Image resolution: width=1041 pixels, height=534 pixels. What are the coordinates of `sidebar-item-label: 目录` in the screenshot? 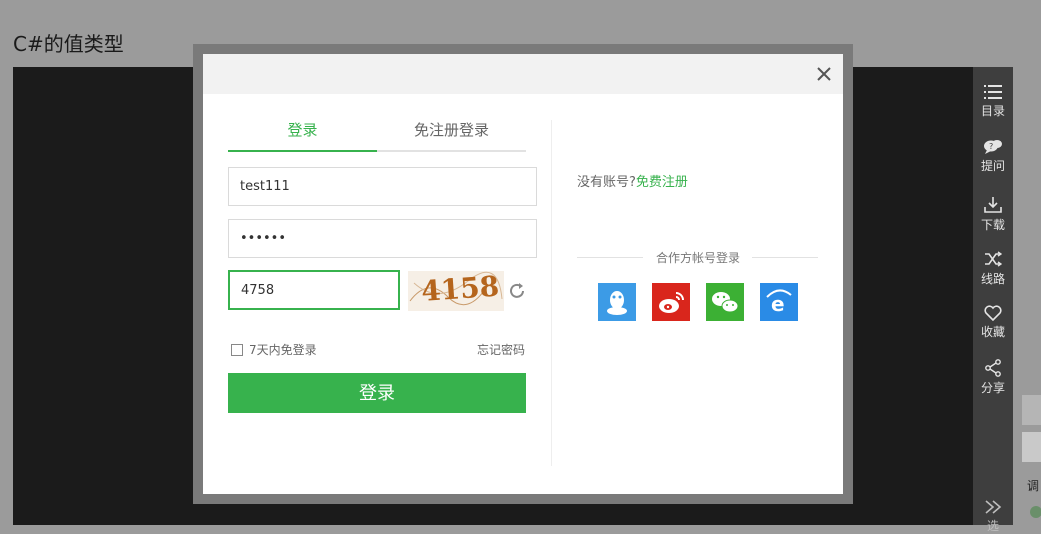 It's located at (992, 111).